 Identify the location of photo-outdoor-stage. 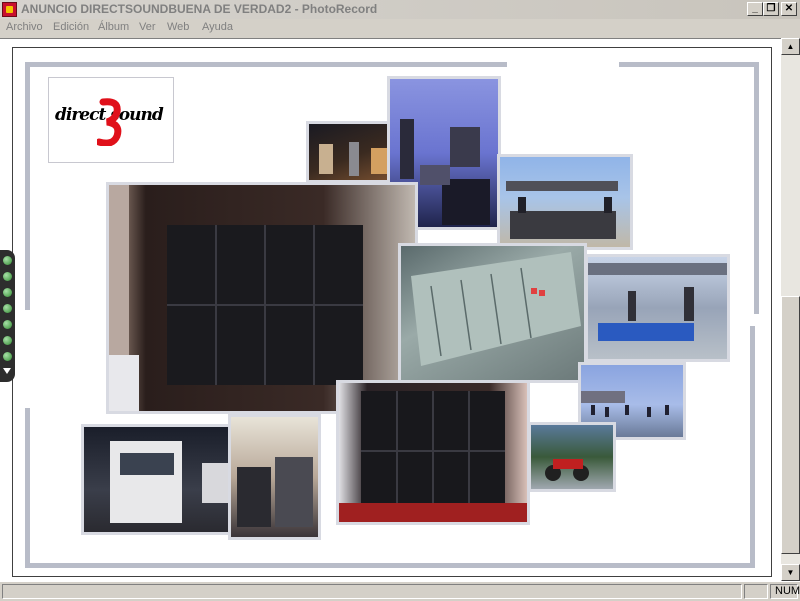
(565, 202).